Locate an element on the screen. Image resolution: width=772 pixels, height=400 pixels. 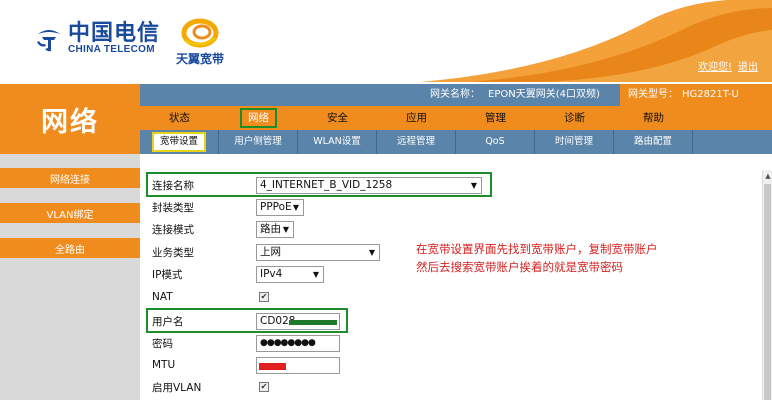
tab-help-label: 帮助 is located at coordinates (653, 118).